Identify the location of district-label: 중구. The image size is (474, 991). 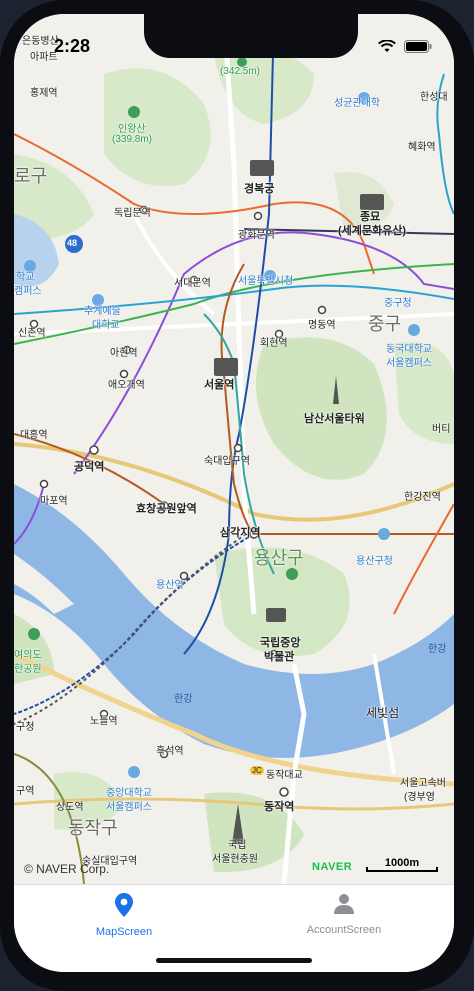
(385, 324).